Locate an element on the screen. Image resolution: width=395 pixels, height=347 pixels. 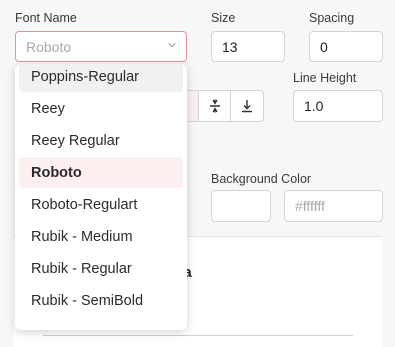
align-middle-button is located at coordinates (214, 106).